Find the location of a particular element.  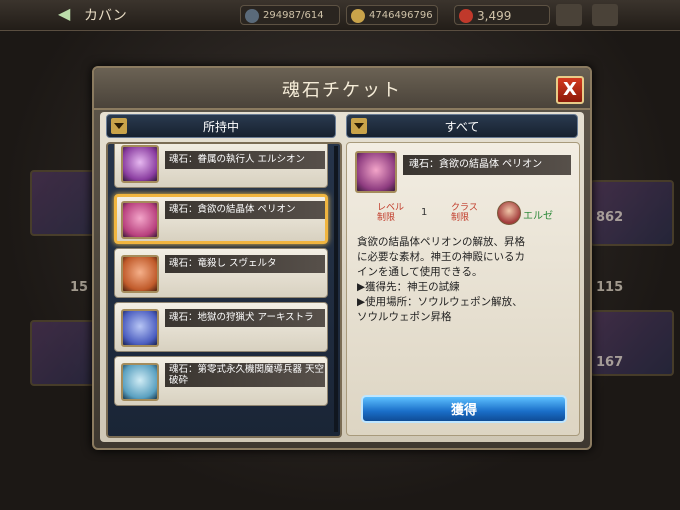

description-line: ▶獲得先：神王の試練 is located at coordinates (408, 287).